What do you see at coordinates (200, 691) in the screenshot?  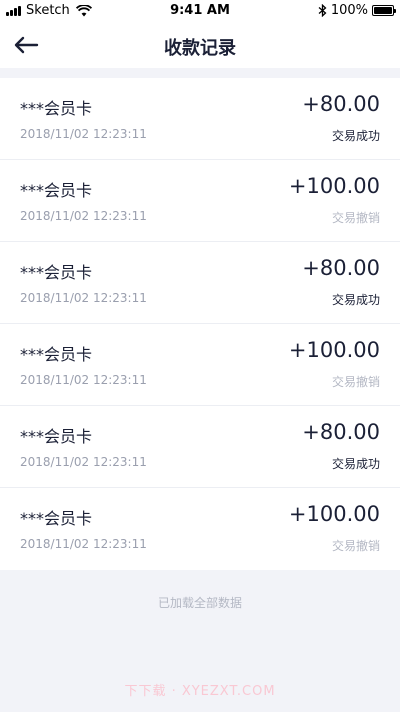 I see `watermark: 下下载 · XYEZXT.COM` at bounding box center [200, 691].